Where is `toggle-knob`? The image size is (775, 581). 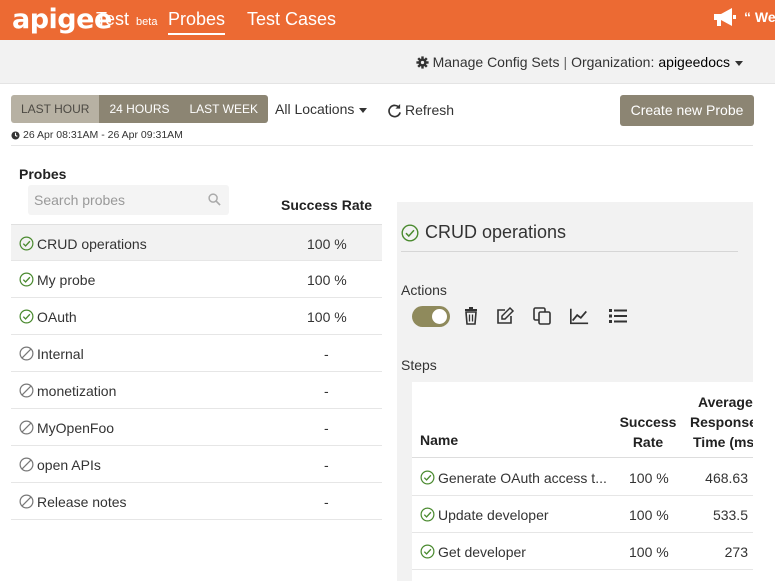 toggle-knob is located at coordinates (439, 316).